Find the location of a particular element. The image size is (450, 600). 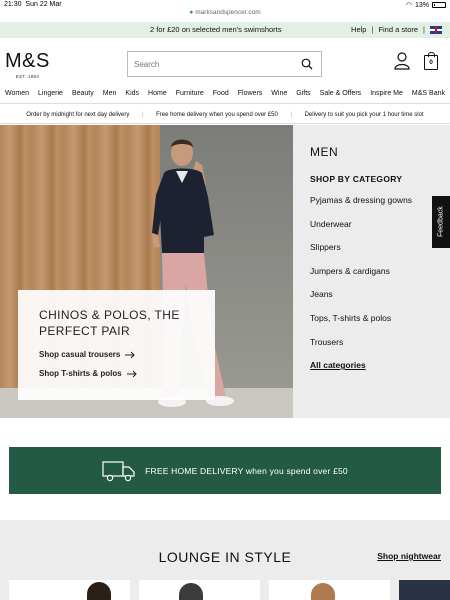

search-box is located at coordinates (224, 64).